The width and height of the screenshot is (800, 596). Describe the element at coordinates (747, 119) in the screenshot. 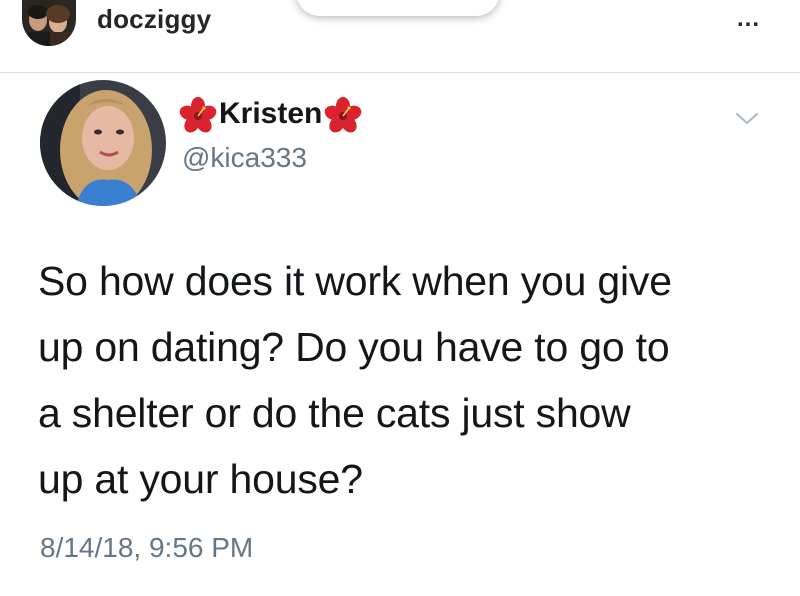

I see `chevron-down-icon` at that location.